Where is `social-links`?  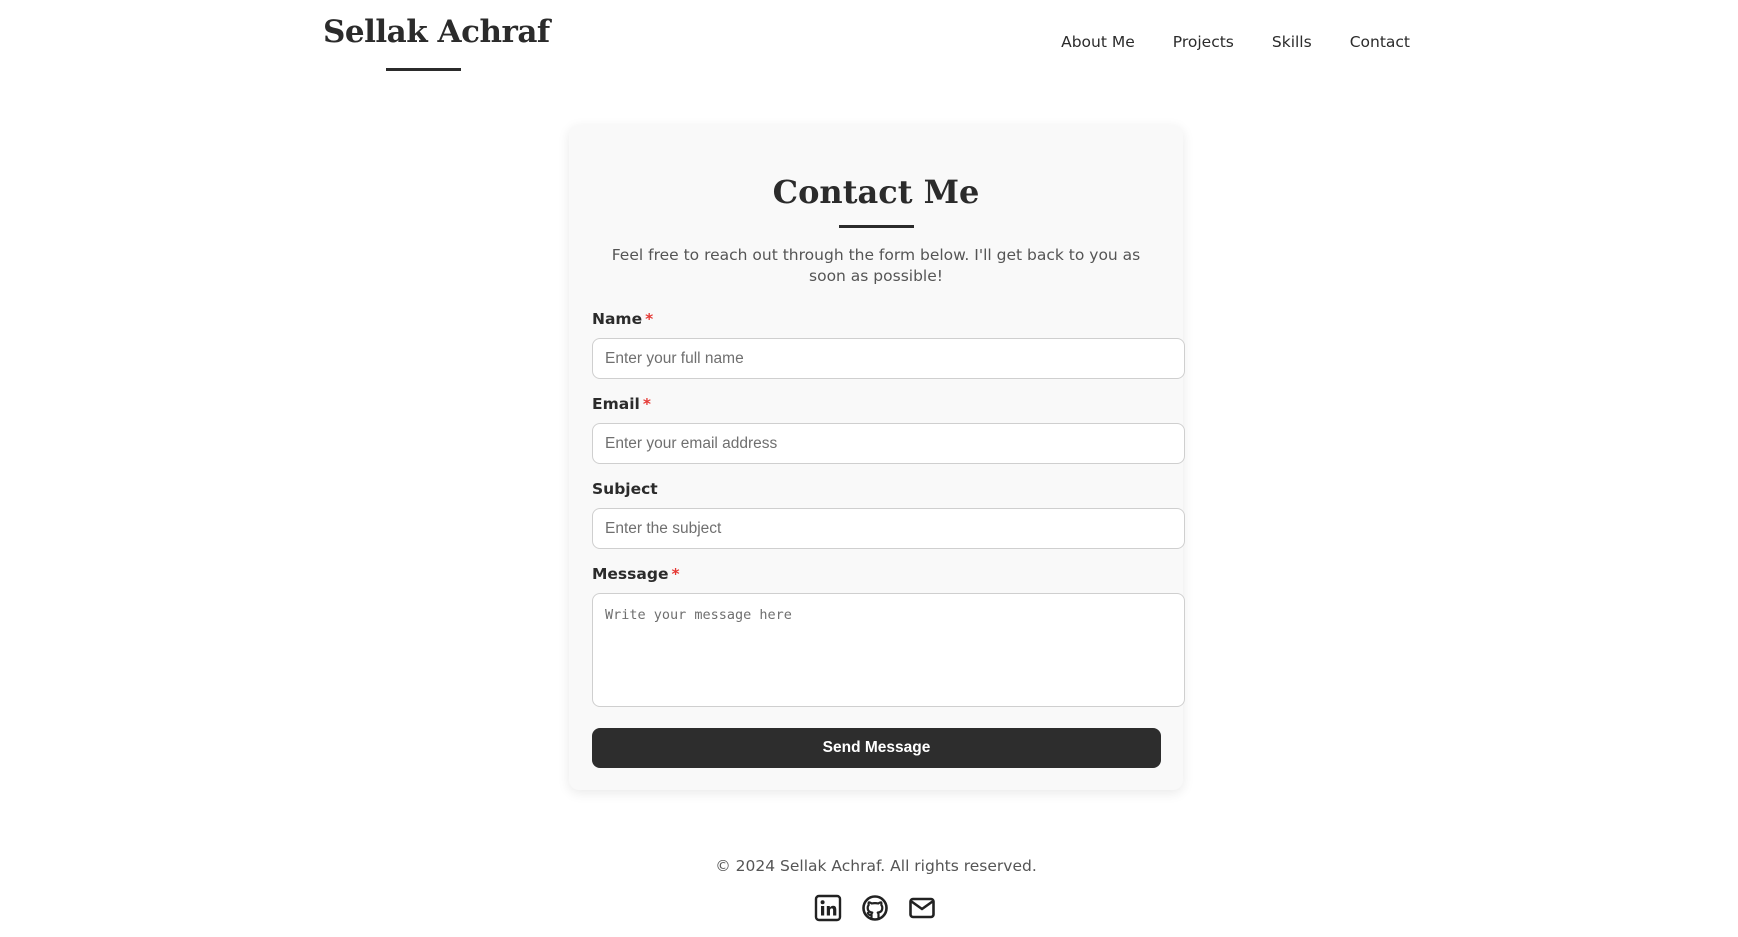
social-links is located at coordinates (875, 908).